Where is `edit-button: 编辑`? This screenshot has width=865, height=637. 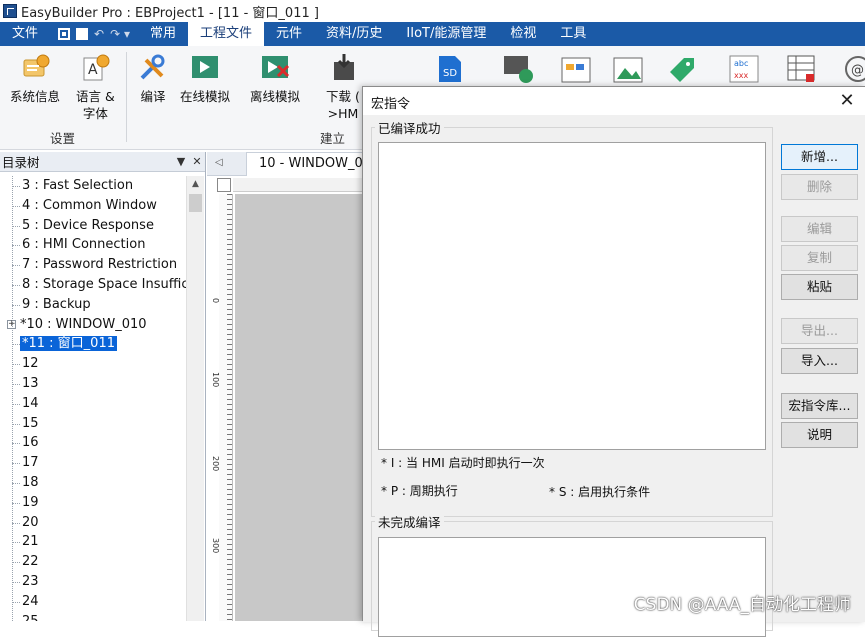
edit-button: 编辑 is located at coordinates (819, 229).